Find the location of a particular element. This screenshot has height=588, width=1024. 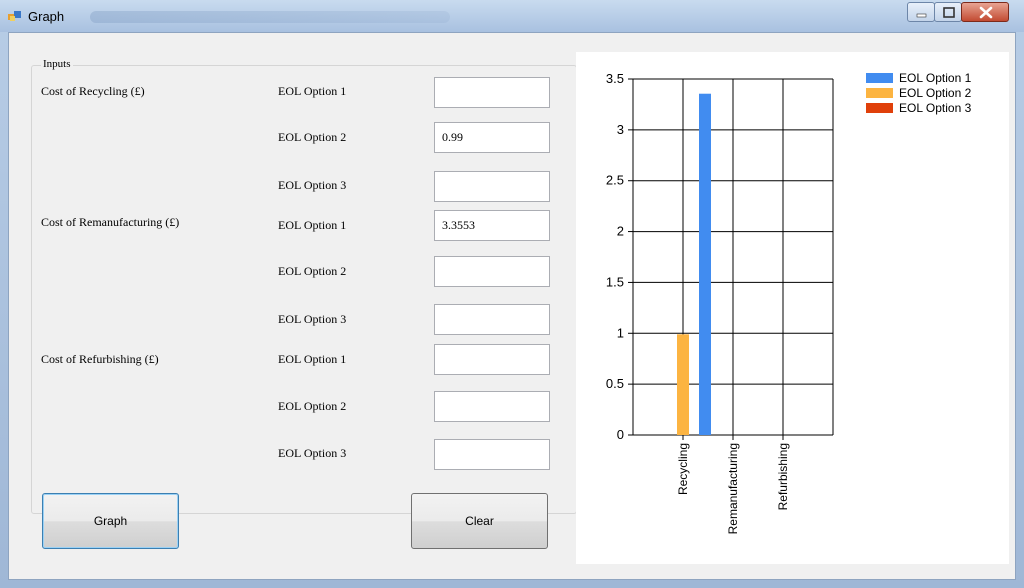

remanufacturing-option3-label: EOL Option 3 is located at coordinates (312, 319).